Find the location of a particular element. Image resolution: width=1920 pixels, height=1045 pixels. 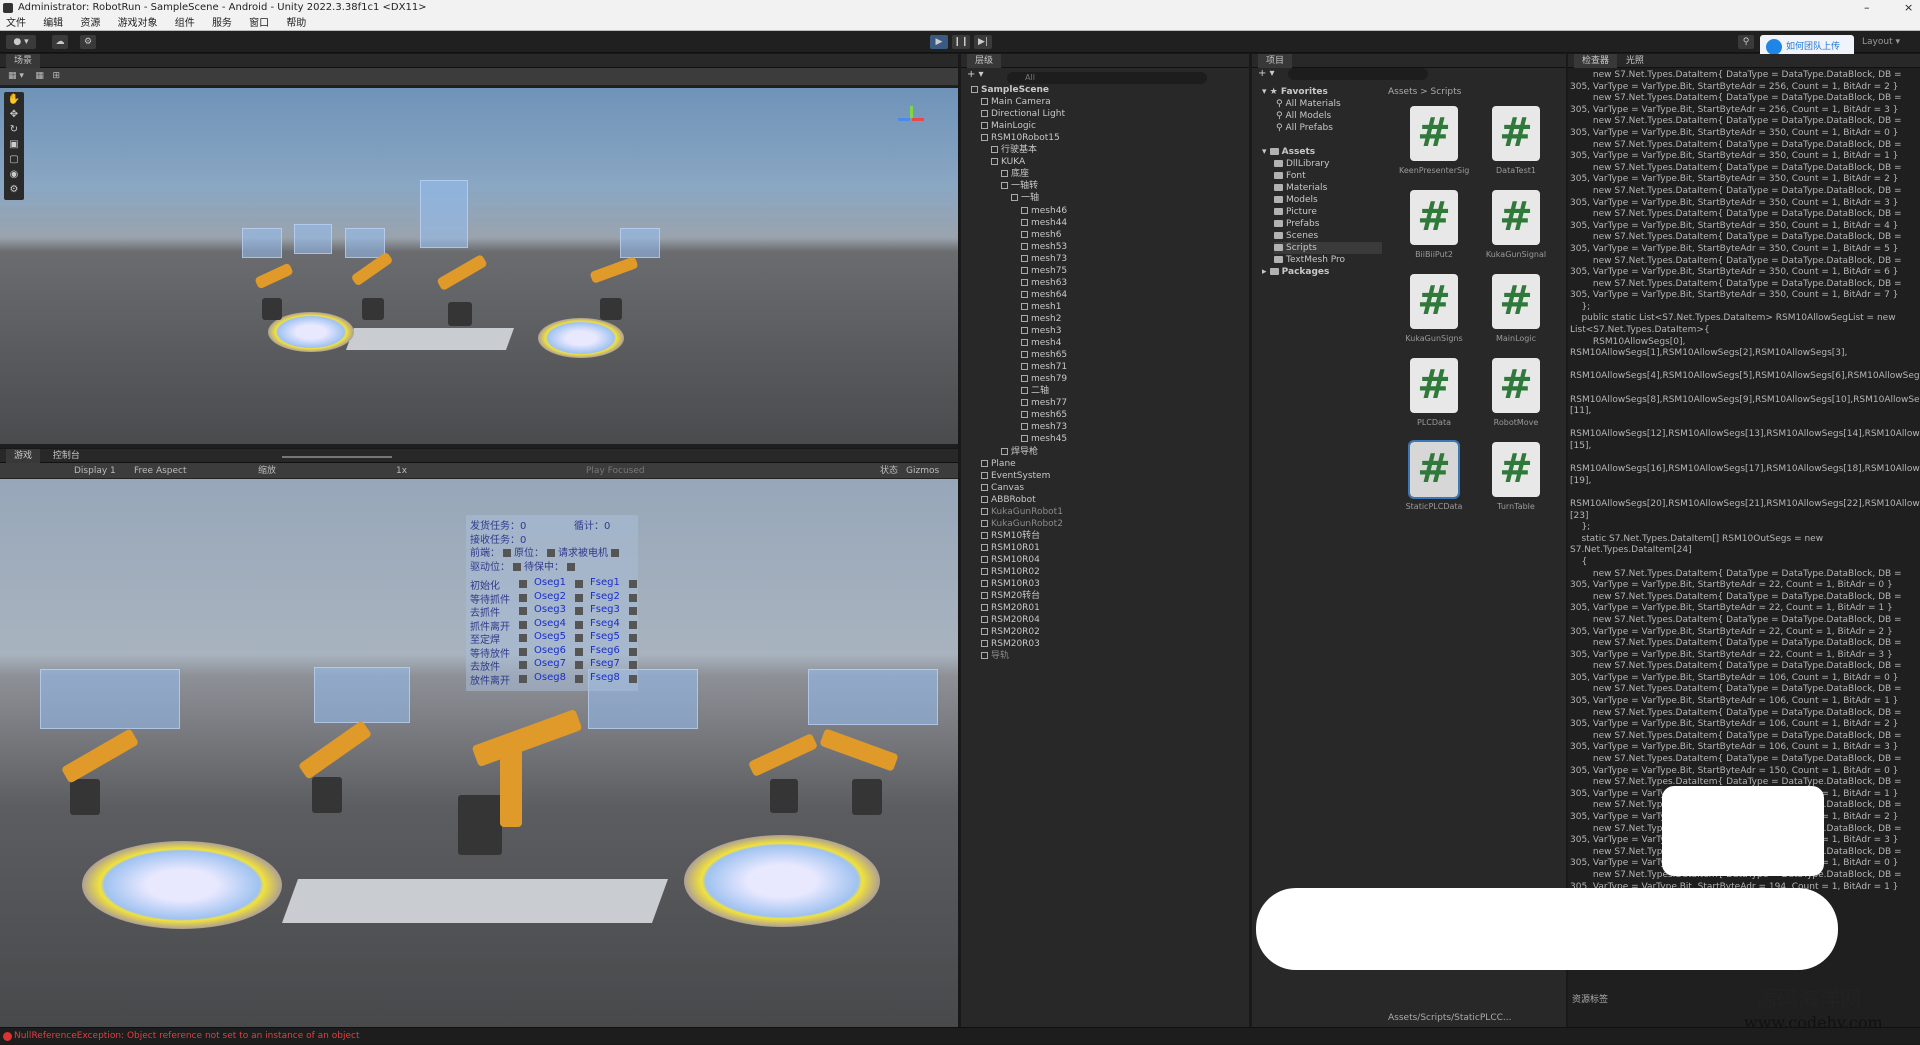

stats-button: 状态 is located at coordinates (889, 471).